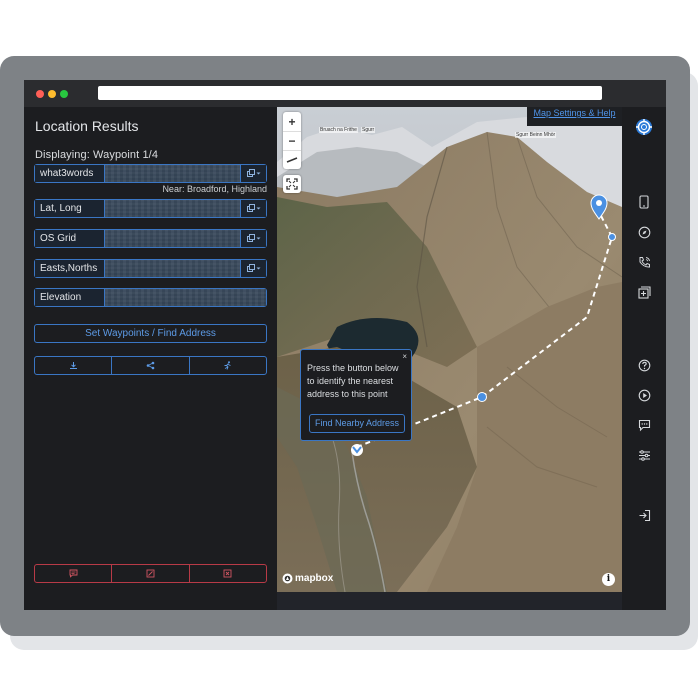 The width and height of the screenshot is (700, 700). Describe the element at coordinates (70, 208) in the screenshot. I see `field-label: Lat, Long` at that location.